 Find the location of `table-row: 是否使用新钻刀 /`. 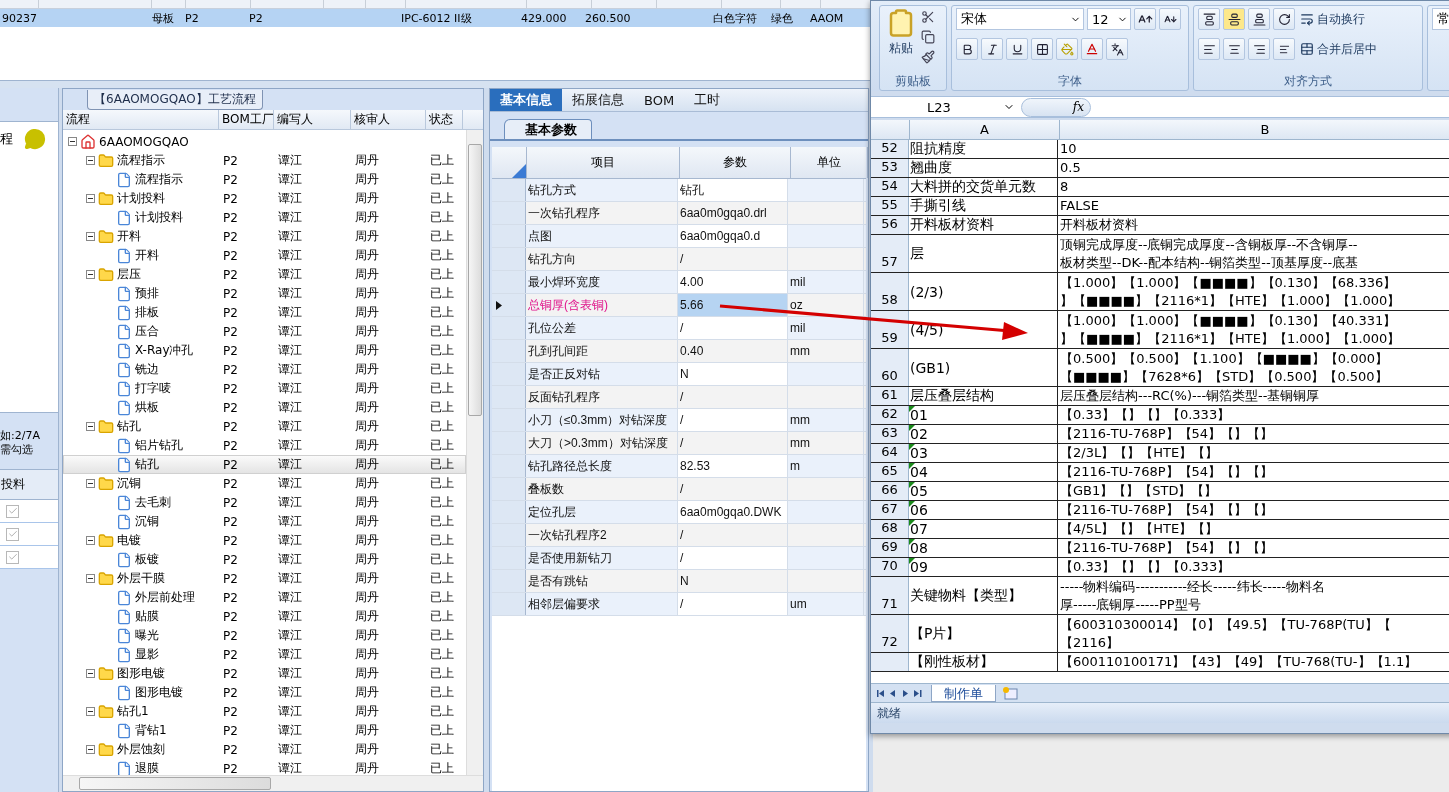

table-row: 是否使用新钻刀 / is located at coordinates (679, 558).